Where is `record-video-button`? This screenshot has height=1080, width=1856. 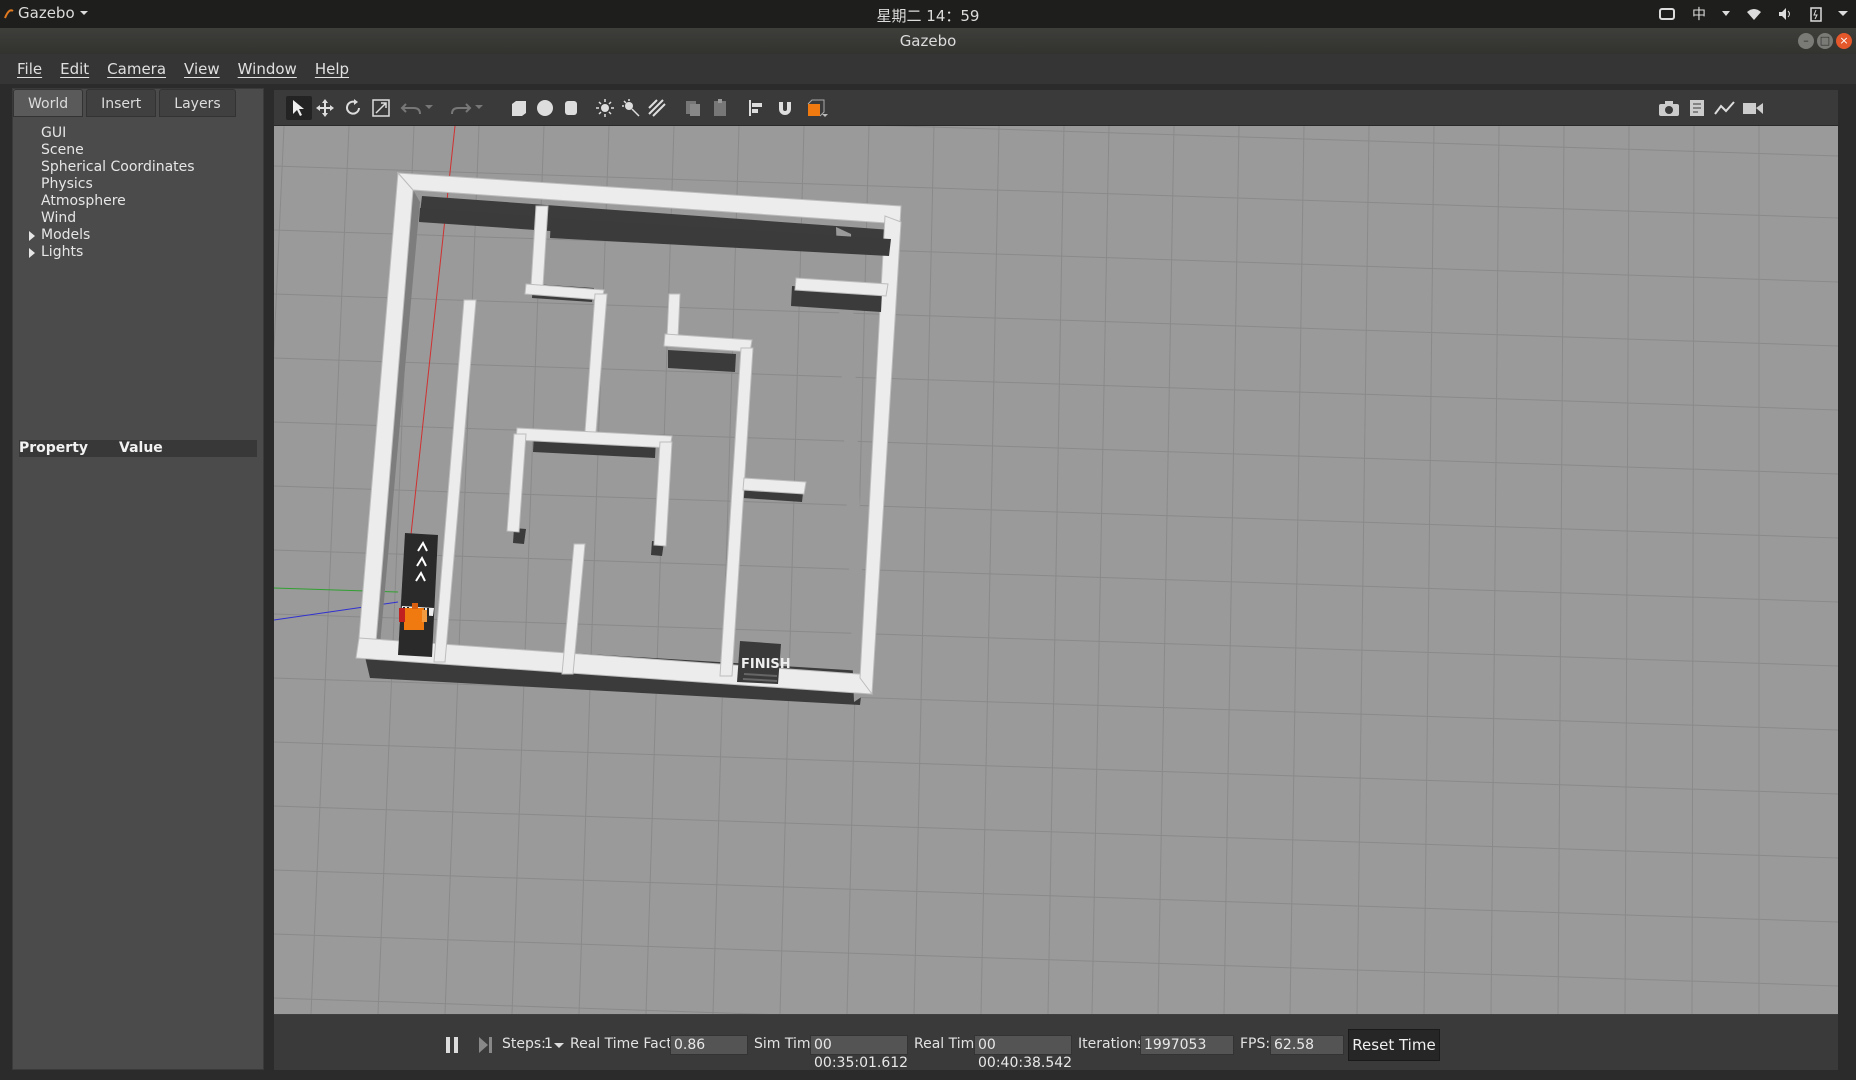
record-video-button is located at coordinates (1753, 108).